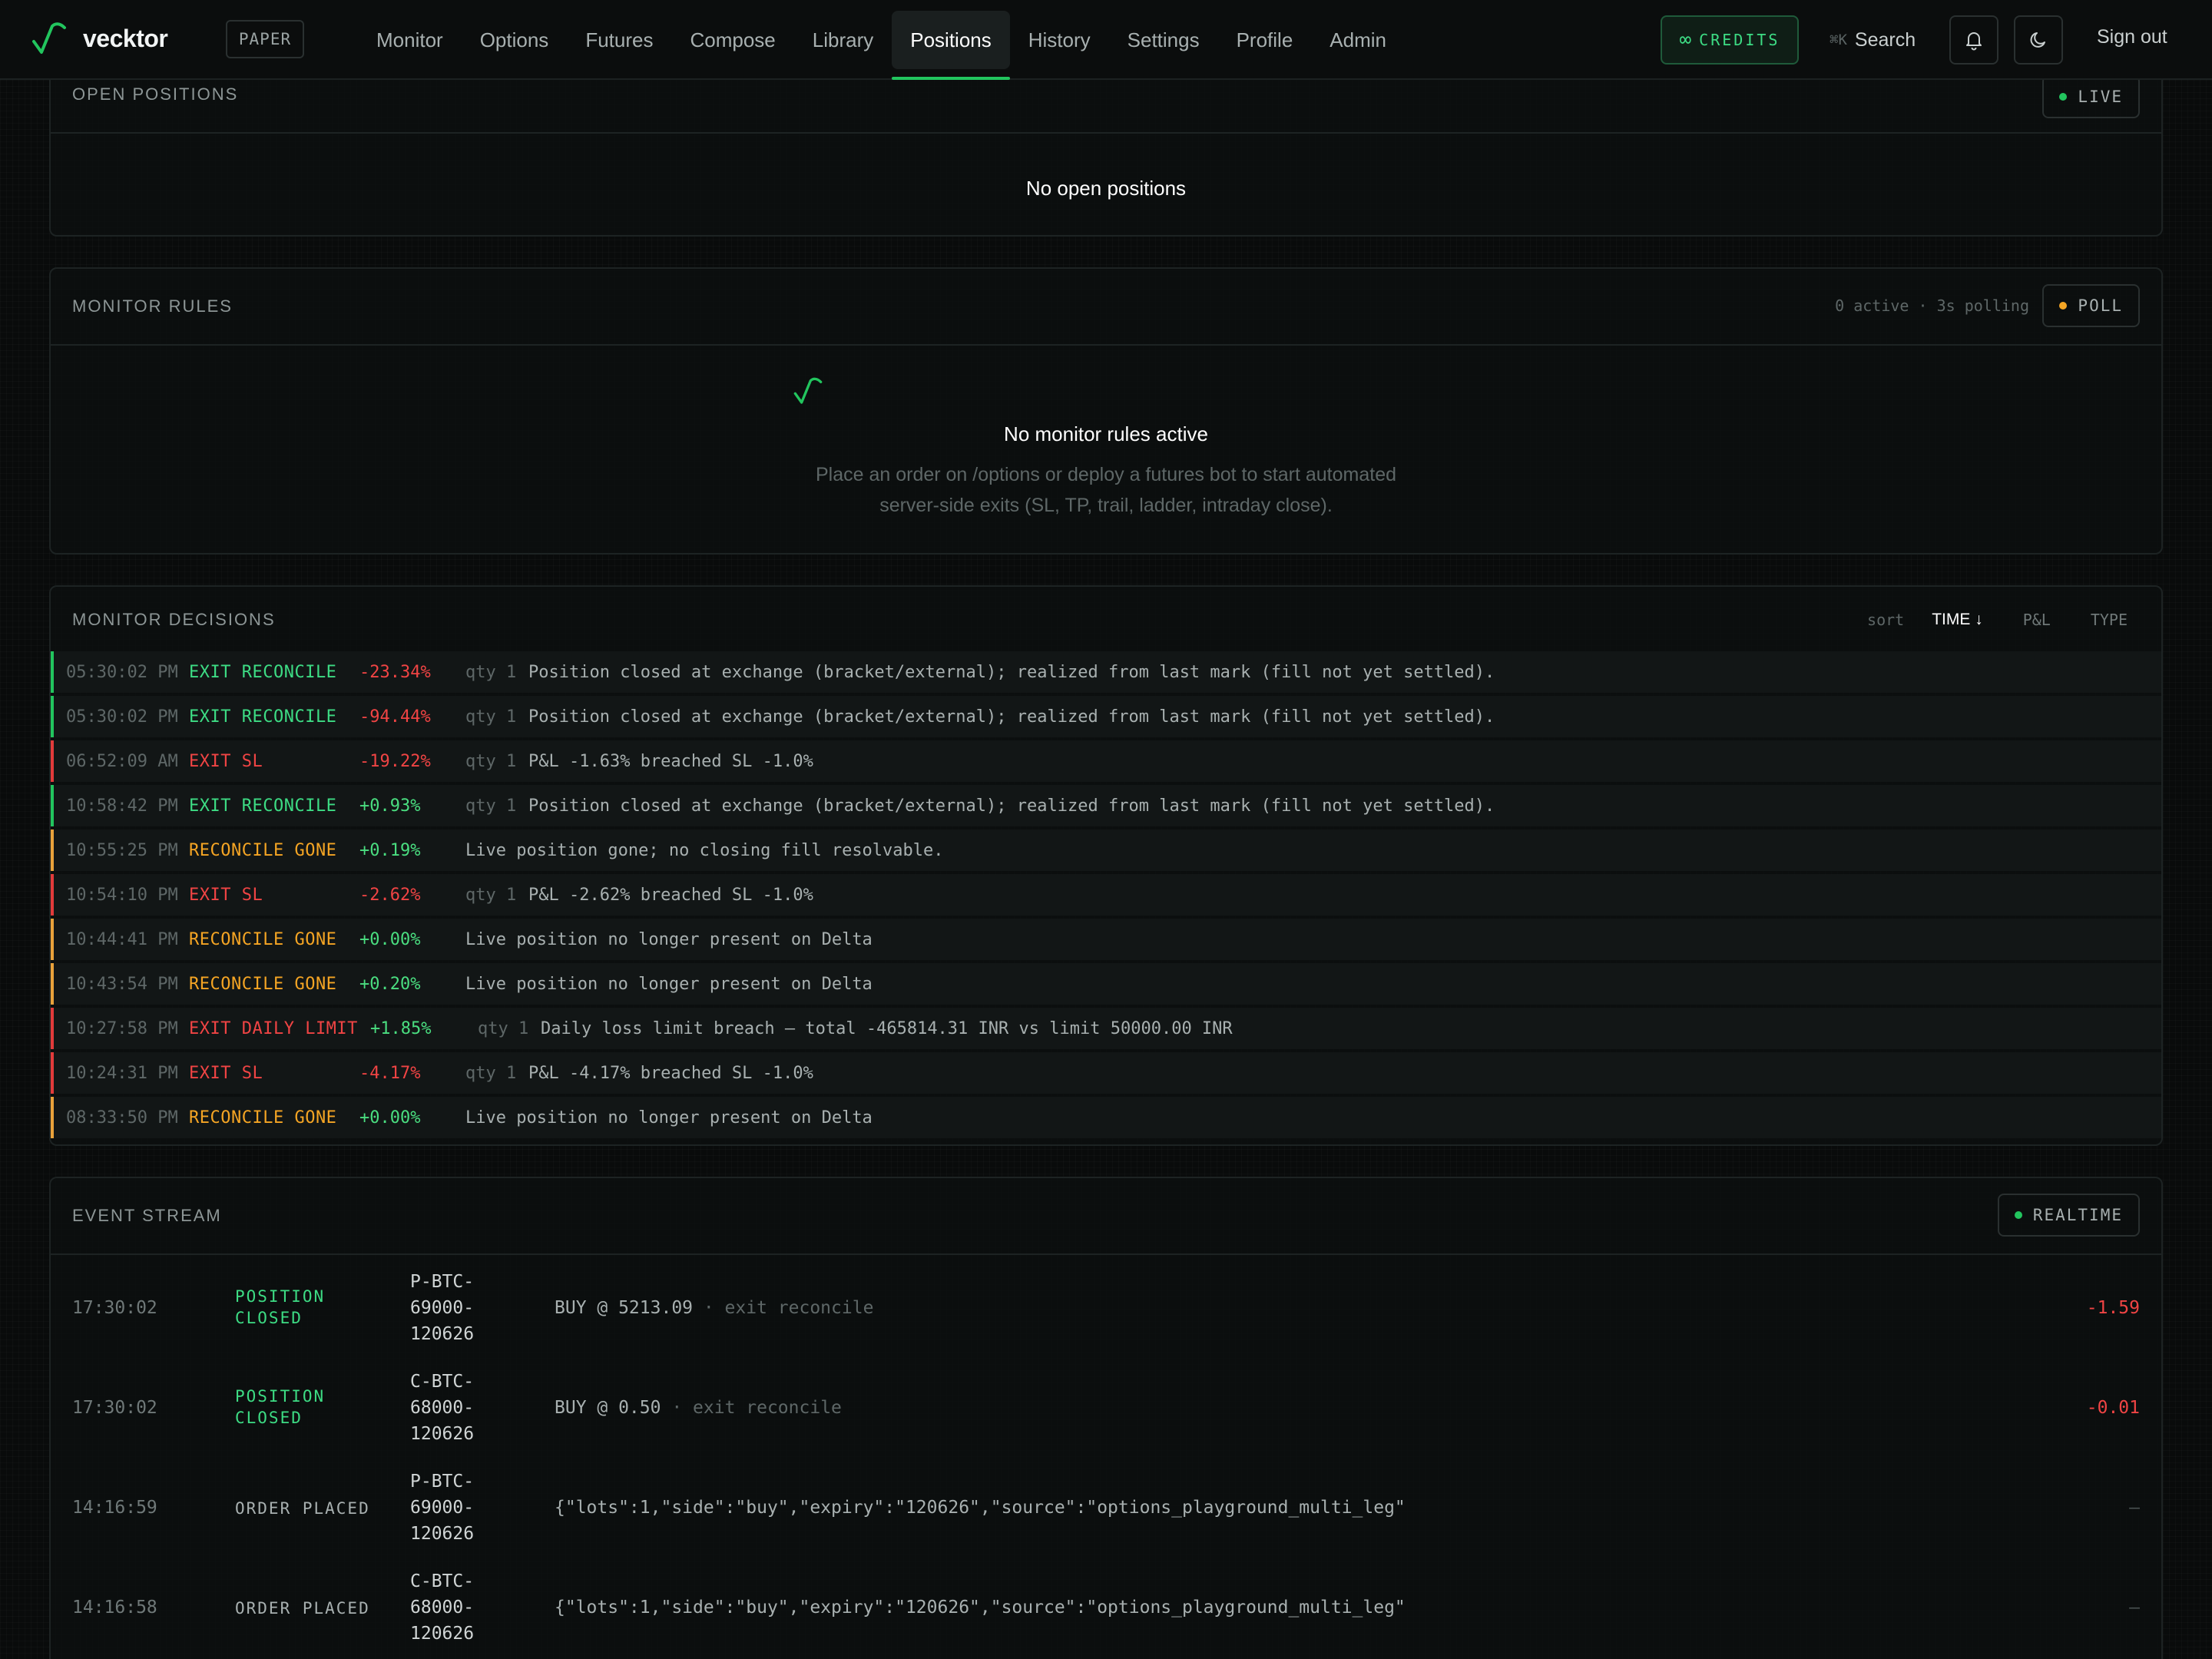 This screenshot has width=2212, height=1659. What do you see at coordinates (1106, 149) in the screenshot?
I see `open-positions-panel: OPEN POSITIONS LIVE No open positions` at bounding box center [1106, 149].